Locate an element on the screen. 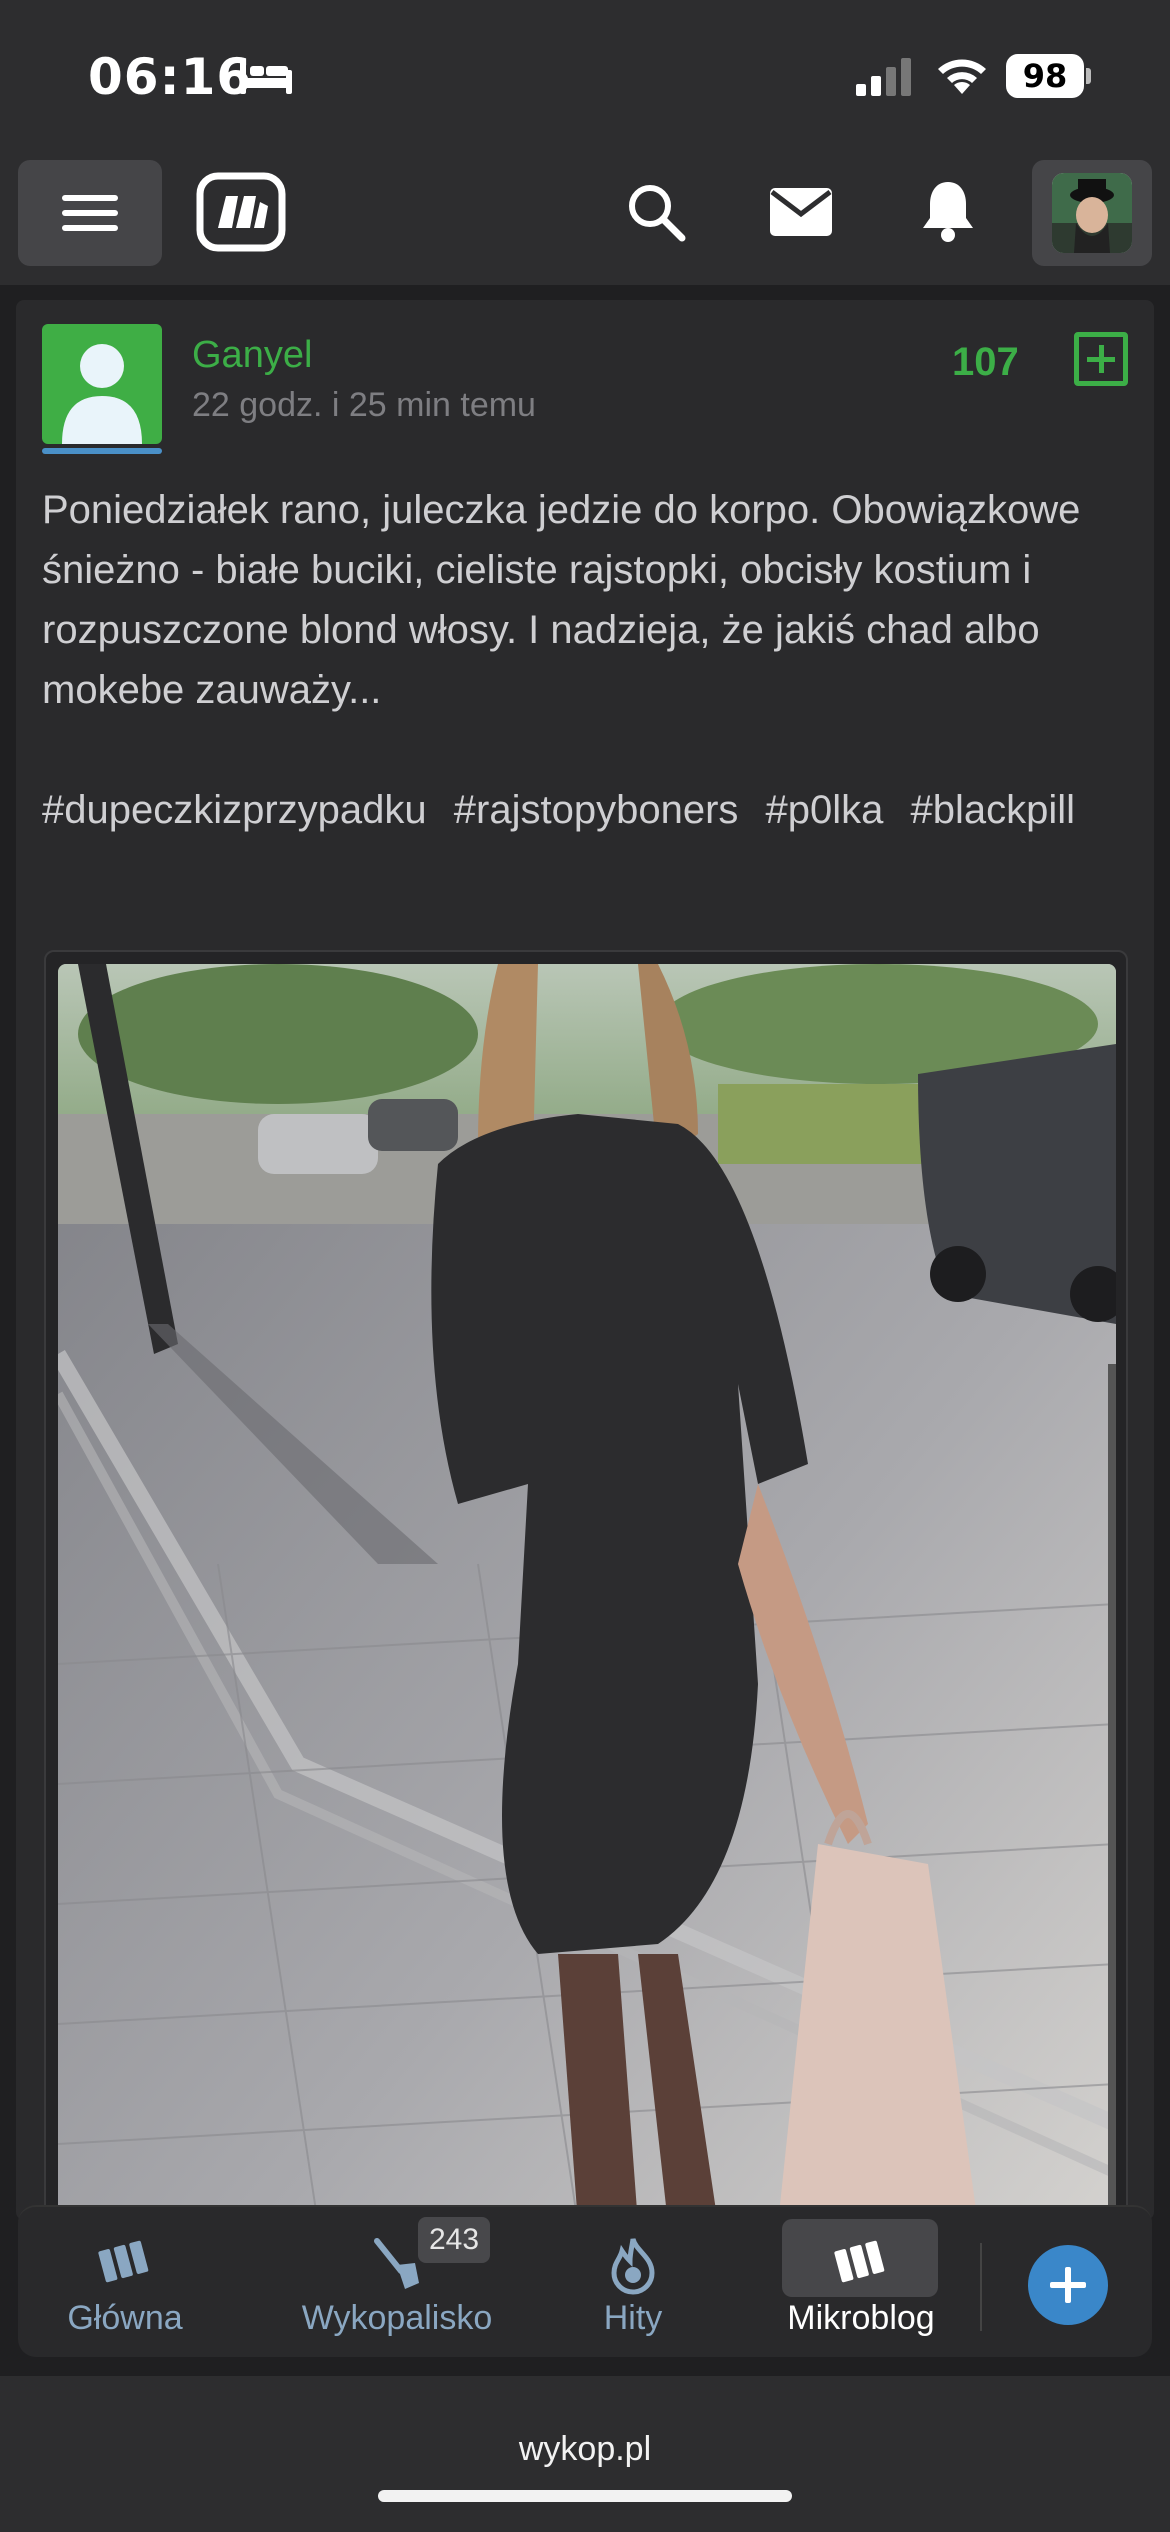 This screenshot has width=1170, height=2532. bed-icon is located at coordinates (266, 77).